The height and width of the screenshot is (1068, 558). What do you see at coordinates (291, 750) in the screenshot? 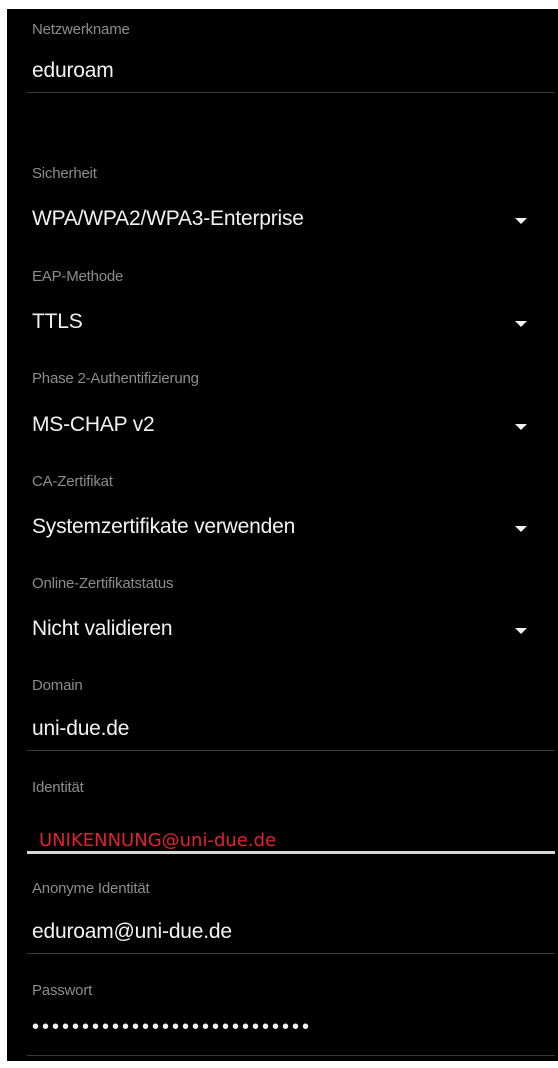
I see `domain-underline` at bounding box center [291, 750].